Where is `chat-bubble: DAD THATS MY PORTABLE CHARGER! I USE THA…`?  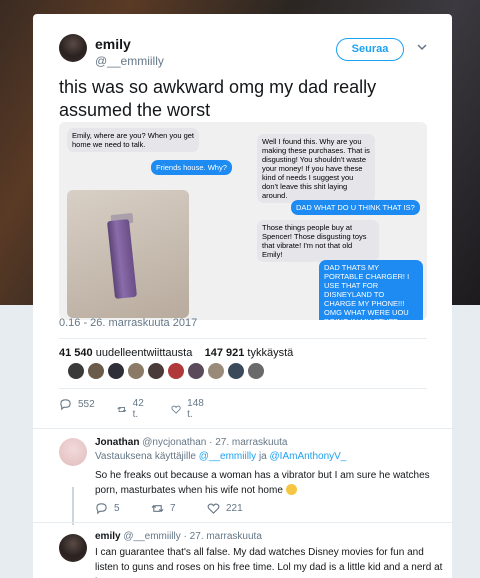 chat-bubble: DAD THATS MY PORTABLE CHARGER! I USE THA… is located at coordinates (371, 290).